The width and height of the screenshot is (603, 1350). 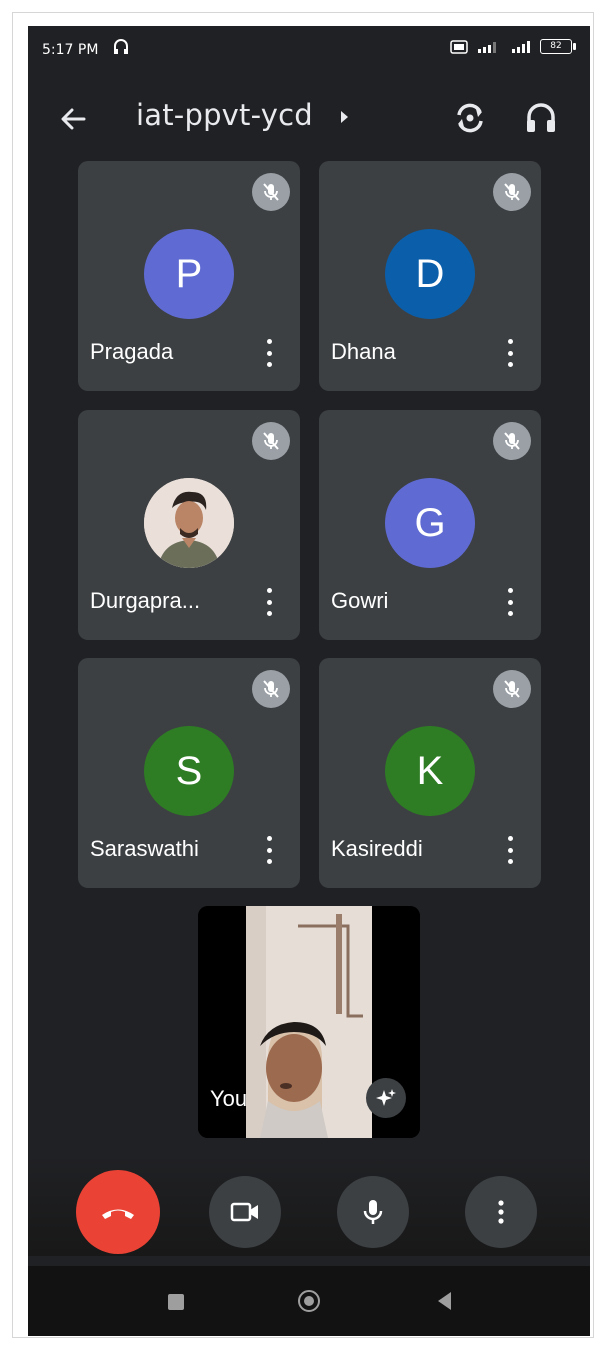 I want to click on avatar-initial: G, so click(x=430, y=522).